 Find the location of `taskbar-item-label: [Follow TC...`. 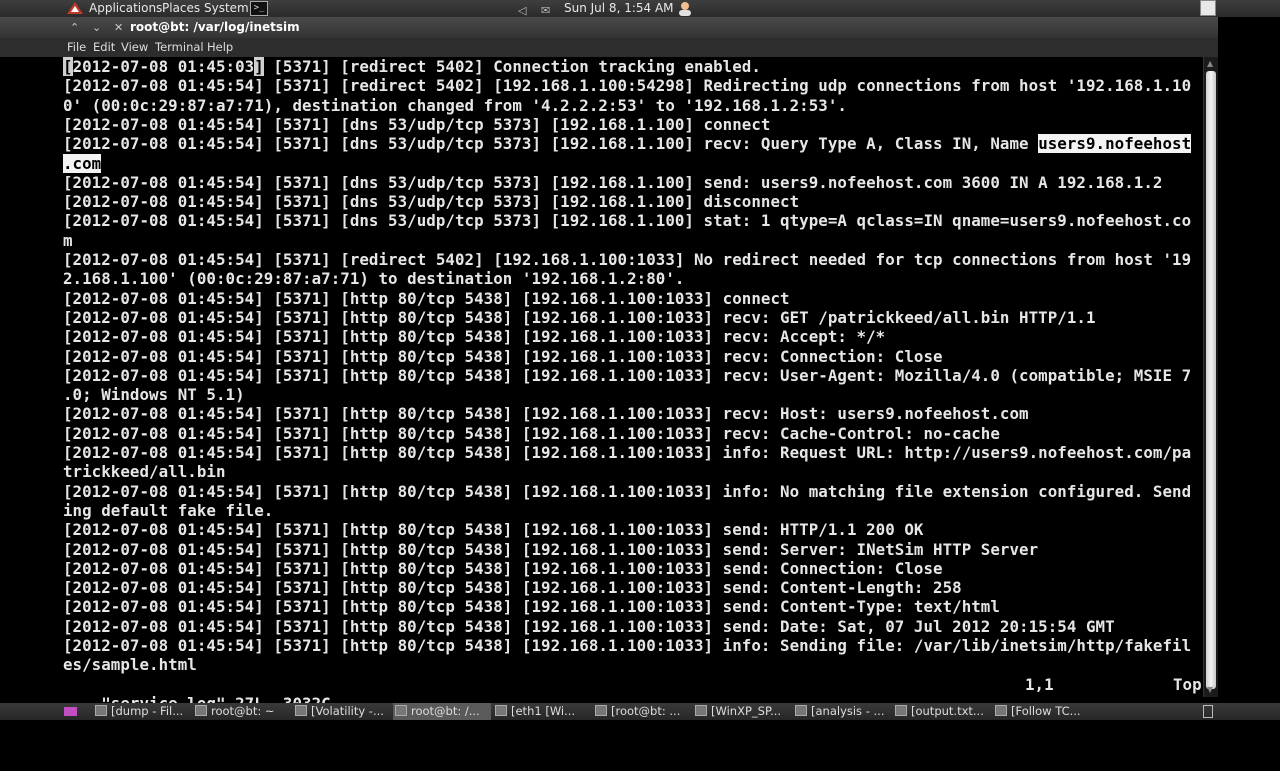

taskbar-item-label: [Follow TC... is located at coordinates (1046, 711).